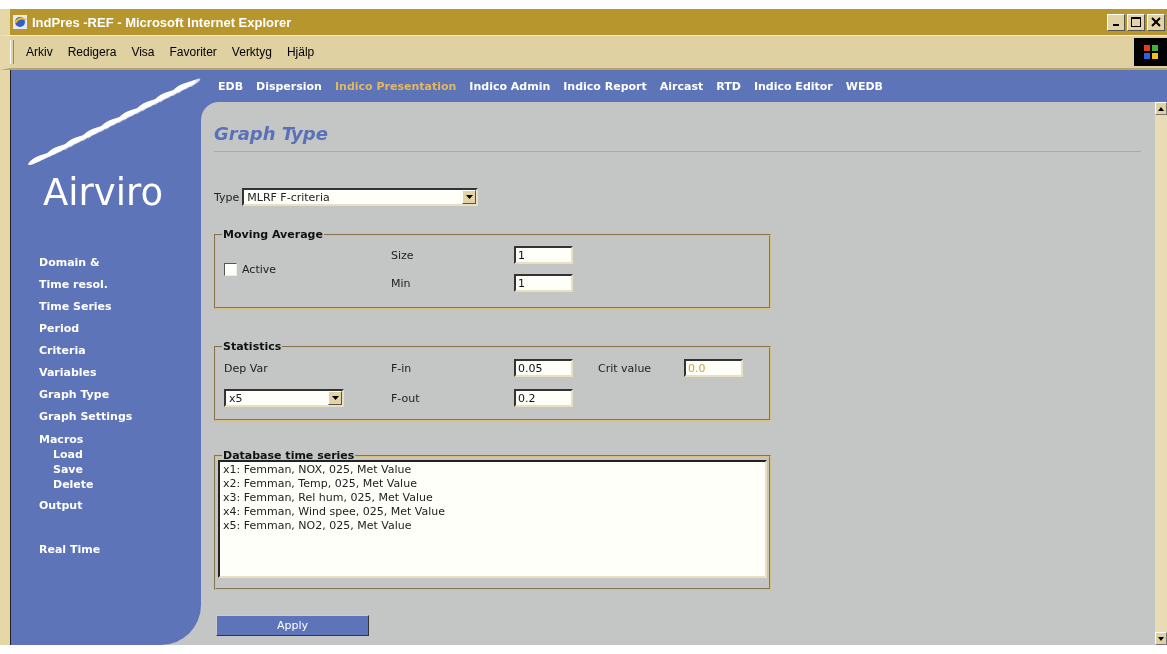  What do you see at coordinates (543, 398) in the screenshot?
I see `input-field: 0.2` at bounding box center [543, 398].